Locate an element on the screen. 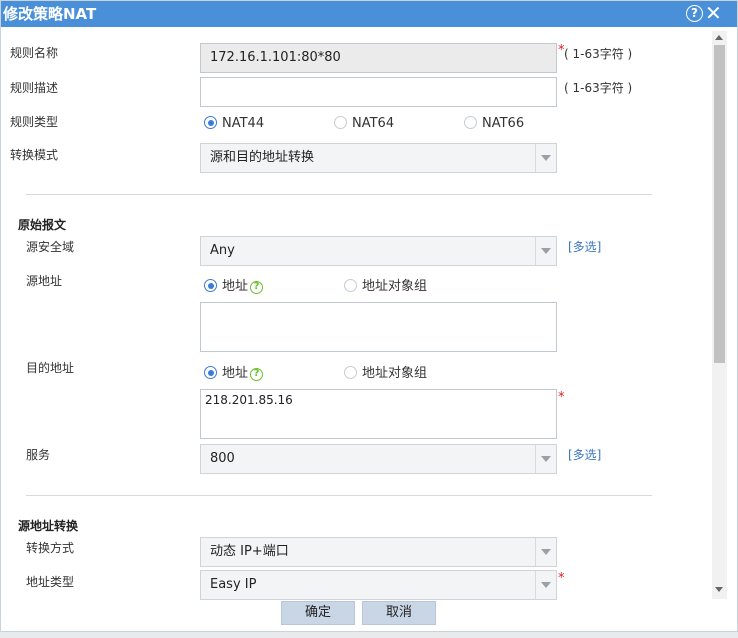 The image size is (738, 638). addr-type-select: Easy IP is located at coordinates (378, 585).